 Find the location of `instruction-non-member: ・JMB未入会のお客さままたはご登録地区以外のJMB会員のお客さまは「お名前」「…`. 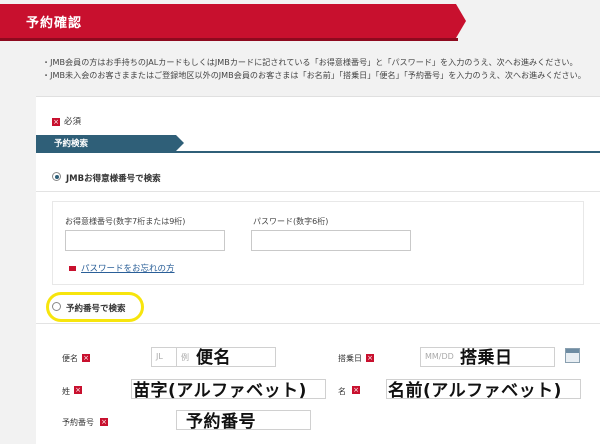

instruction-non-member: ・JMB未入会のお客さままたはご登録地区以外のJMB会員のお客さまは「お名前」「… is located at coordinates (314, 75).